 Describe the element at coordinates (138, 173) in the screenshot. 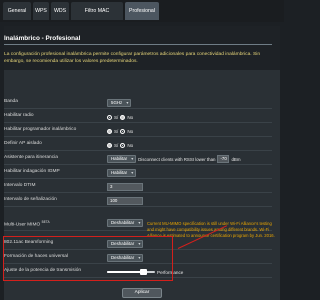

I see `row-igmp: Habilitar indagación IGMP Habilitar ▼` at that location.